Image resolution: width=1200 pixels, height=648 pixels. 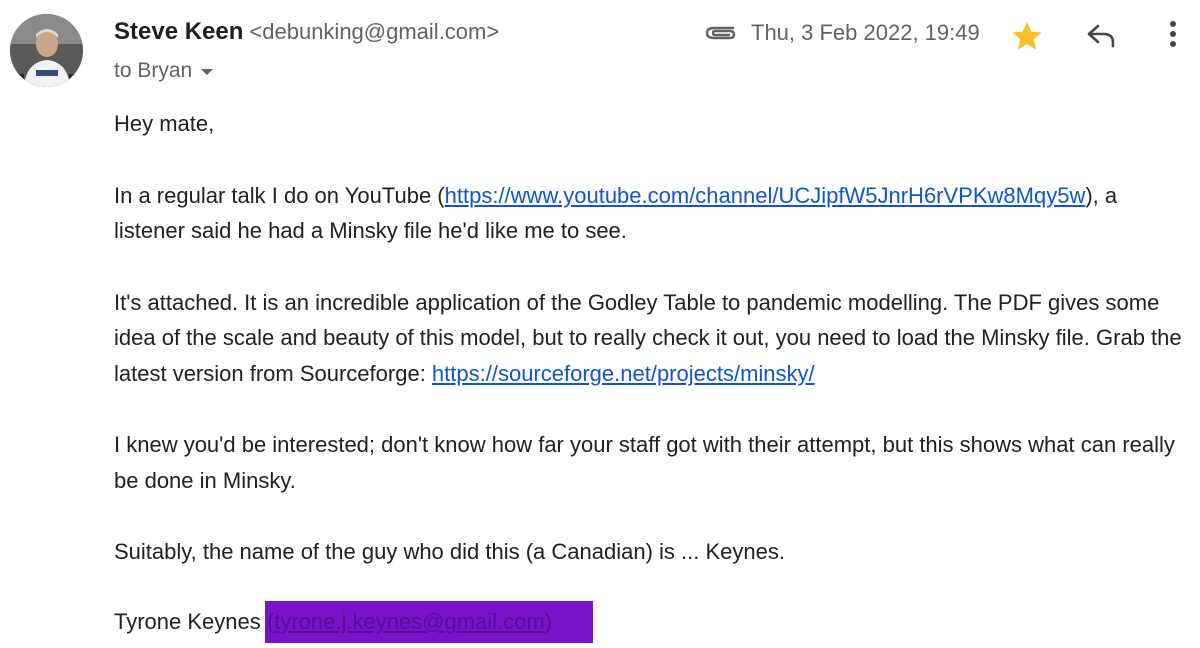 I want to click on caret-down-icon, so click(x=207, y=71).